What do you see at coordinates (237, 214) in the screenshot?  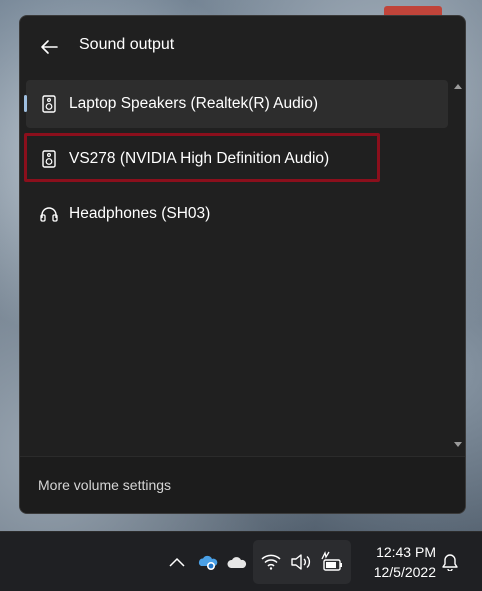 I see `device-item-headphones: Headphones (SH03)` at bounding box center [237, 214].